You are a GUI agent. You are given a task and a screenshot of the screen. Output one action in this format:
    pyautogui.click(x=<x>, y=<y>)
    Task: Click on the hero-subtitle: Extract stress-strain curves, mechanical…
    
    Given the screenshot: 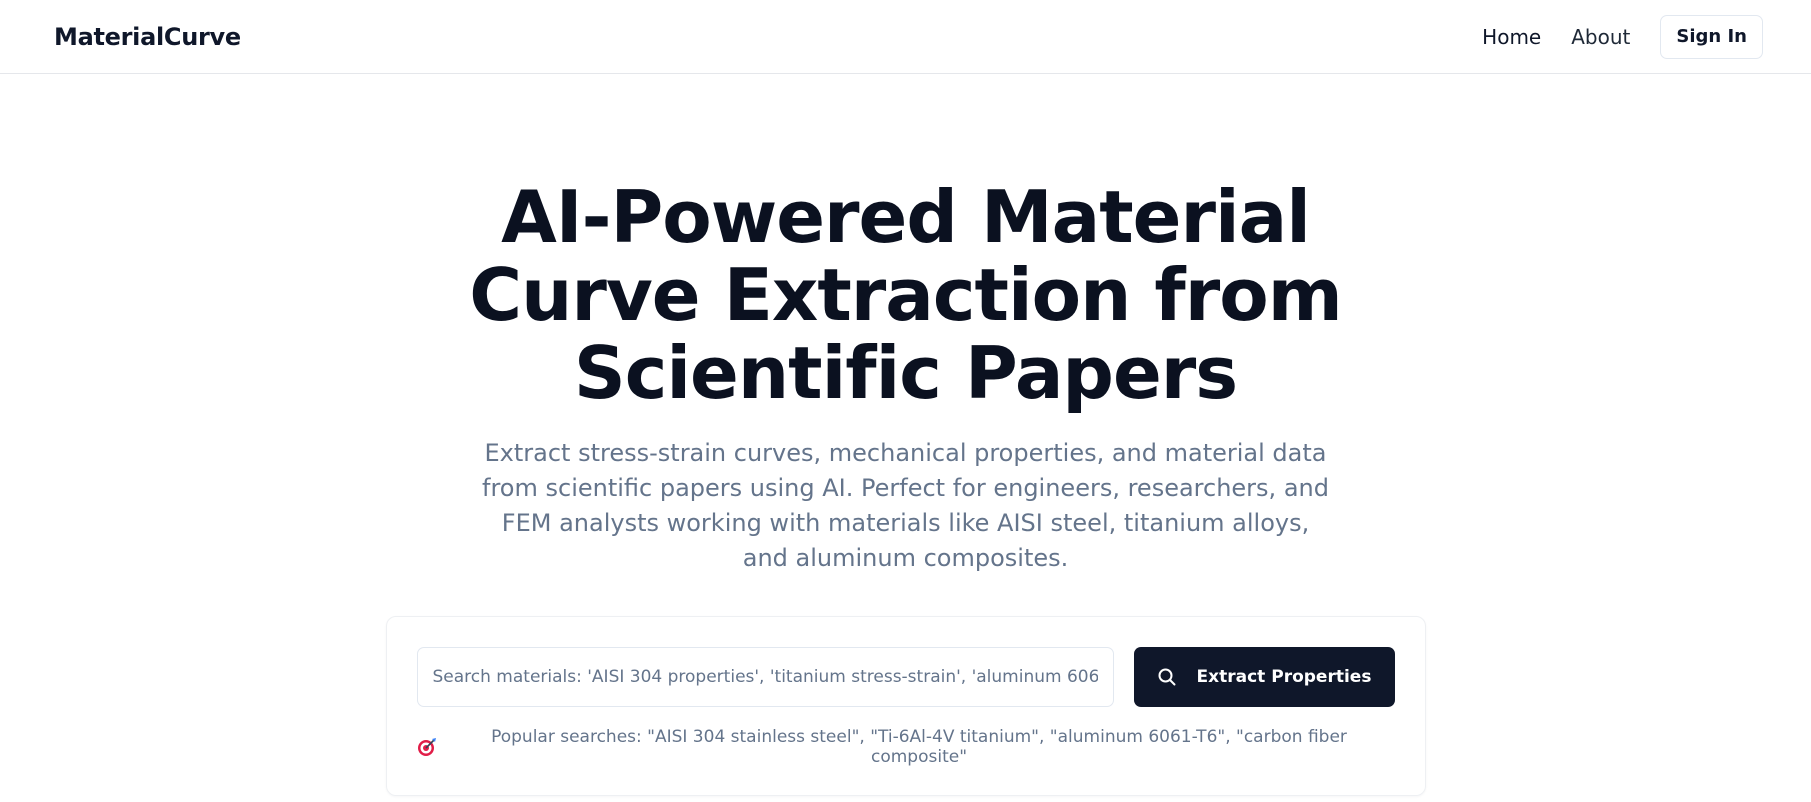 What is the action you would take?
    pyautogui.click(x=905, y=505)
    